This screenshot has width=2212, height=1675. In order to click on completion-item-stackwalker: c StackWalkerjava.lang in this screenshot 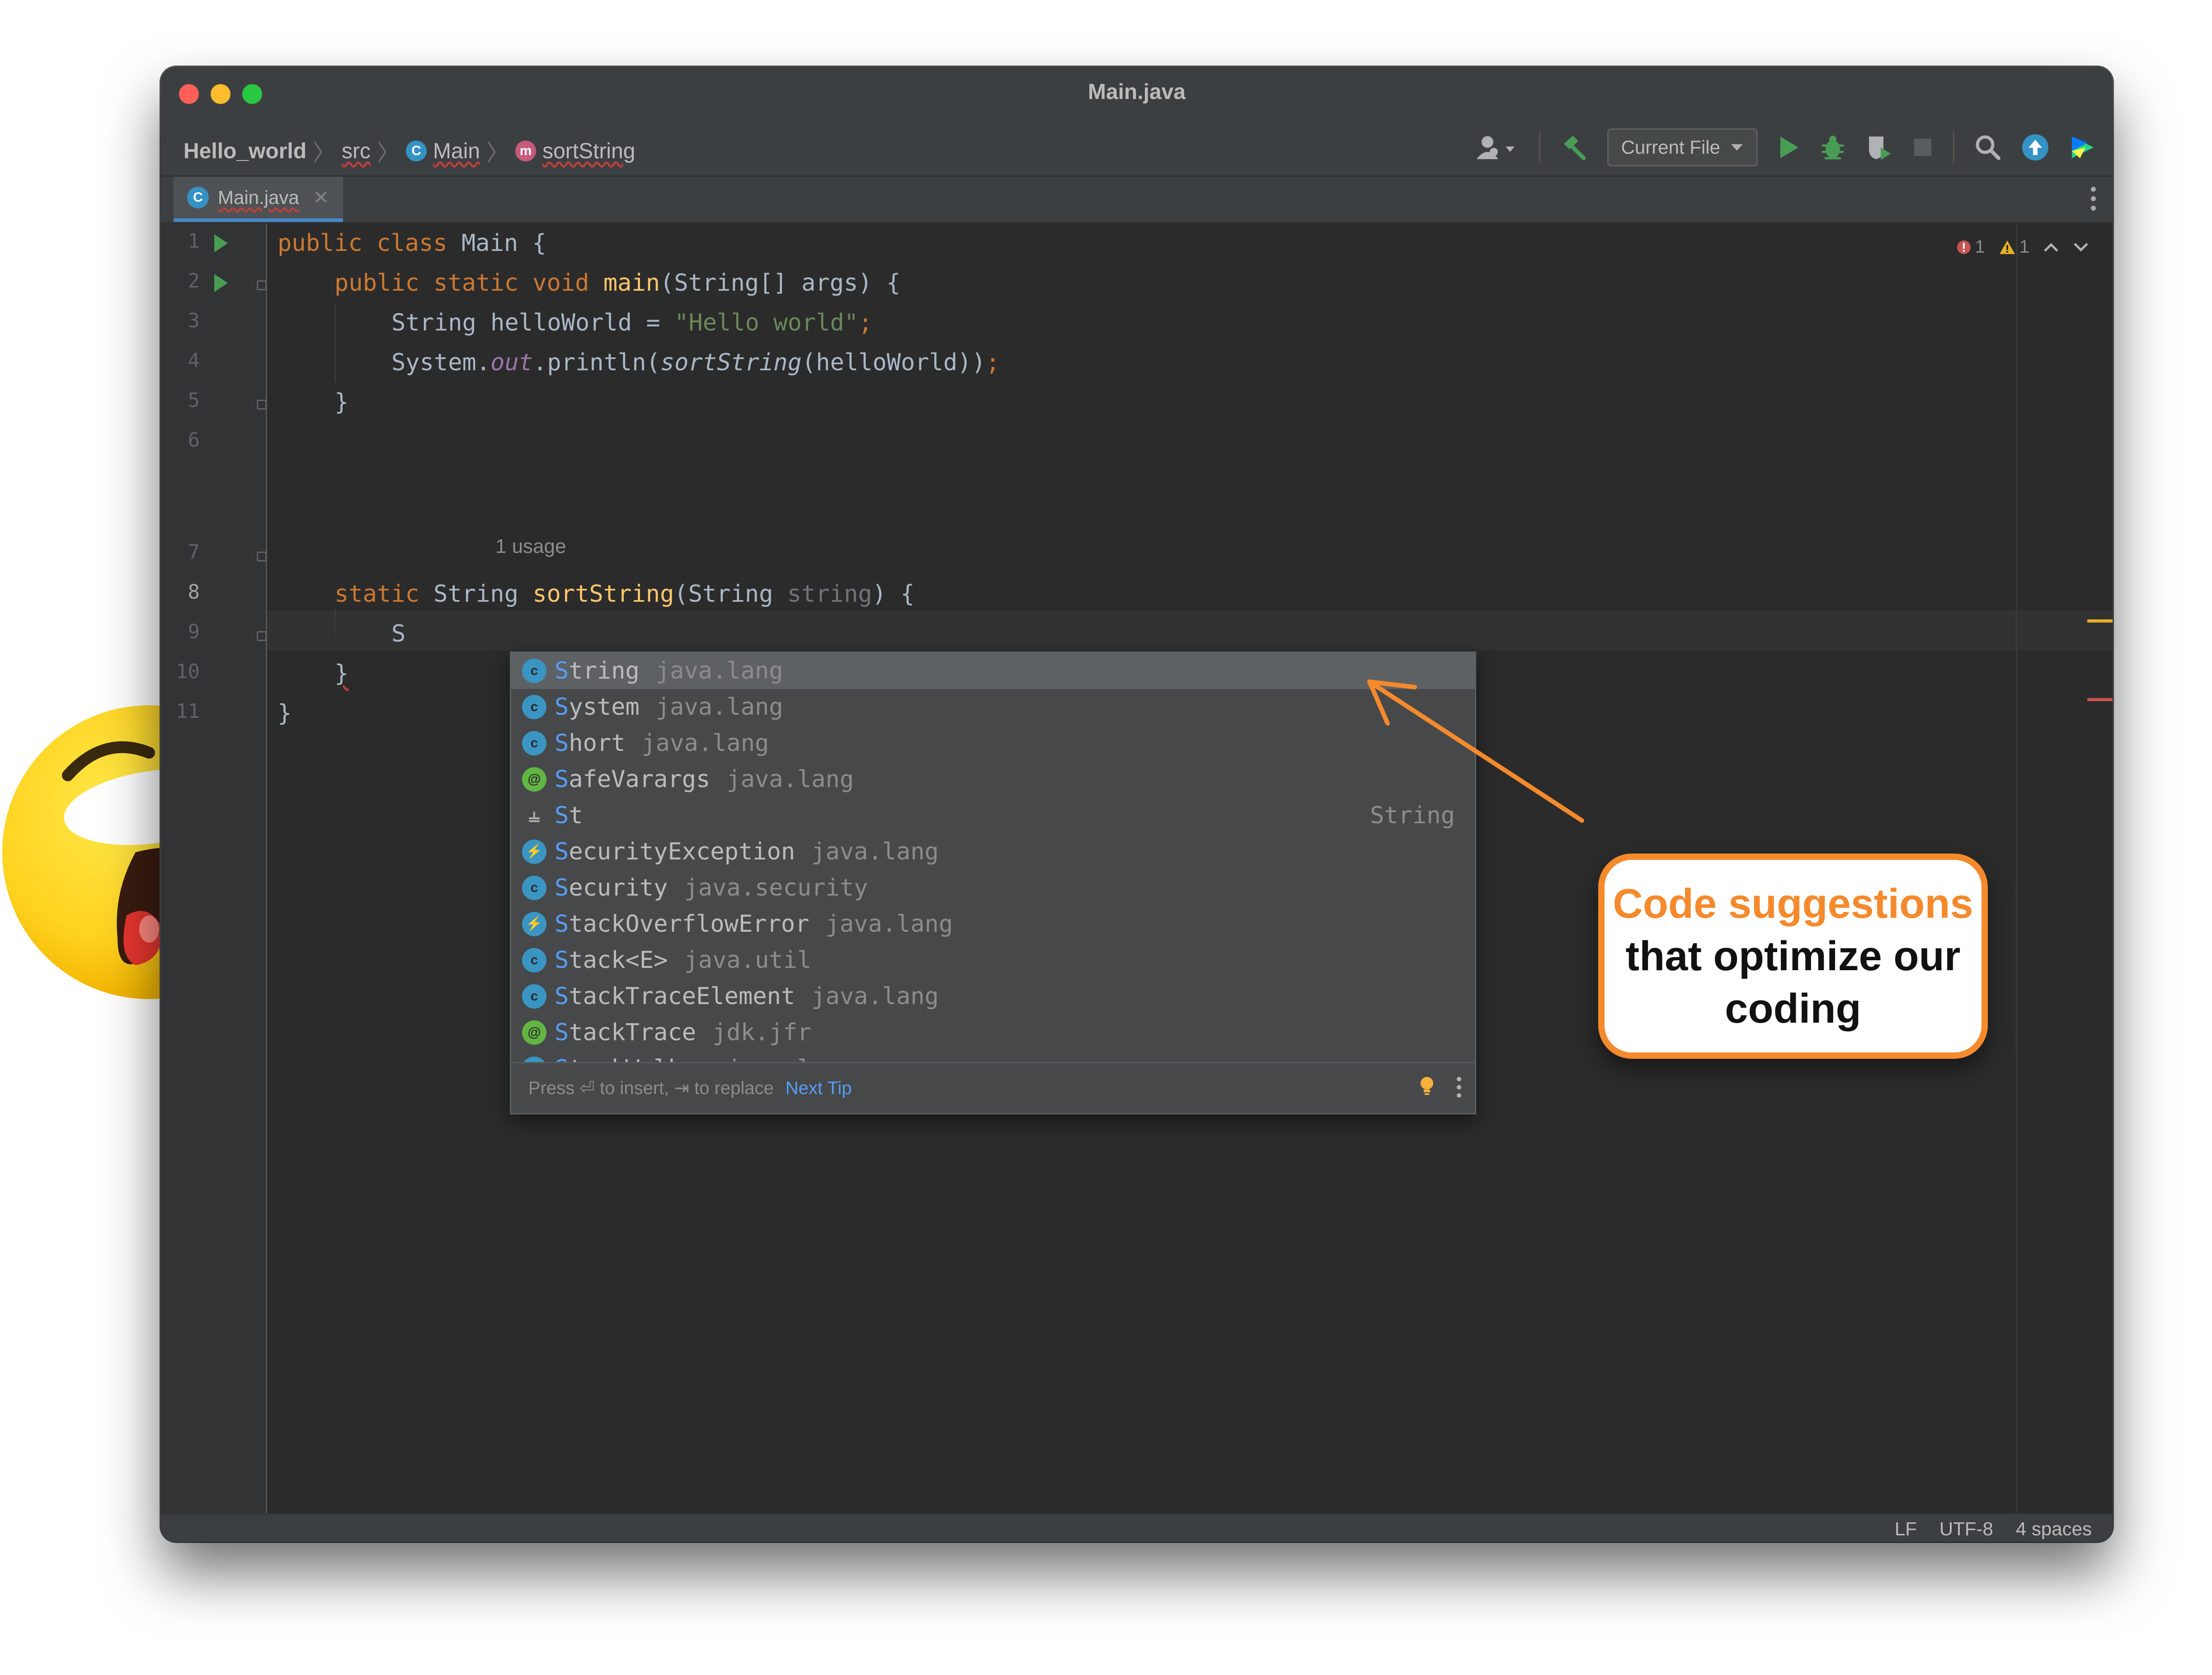, I will do `click(993, 1056)`.